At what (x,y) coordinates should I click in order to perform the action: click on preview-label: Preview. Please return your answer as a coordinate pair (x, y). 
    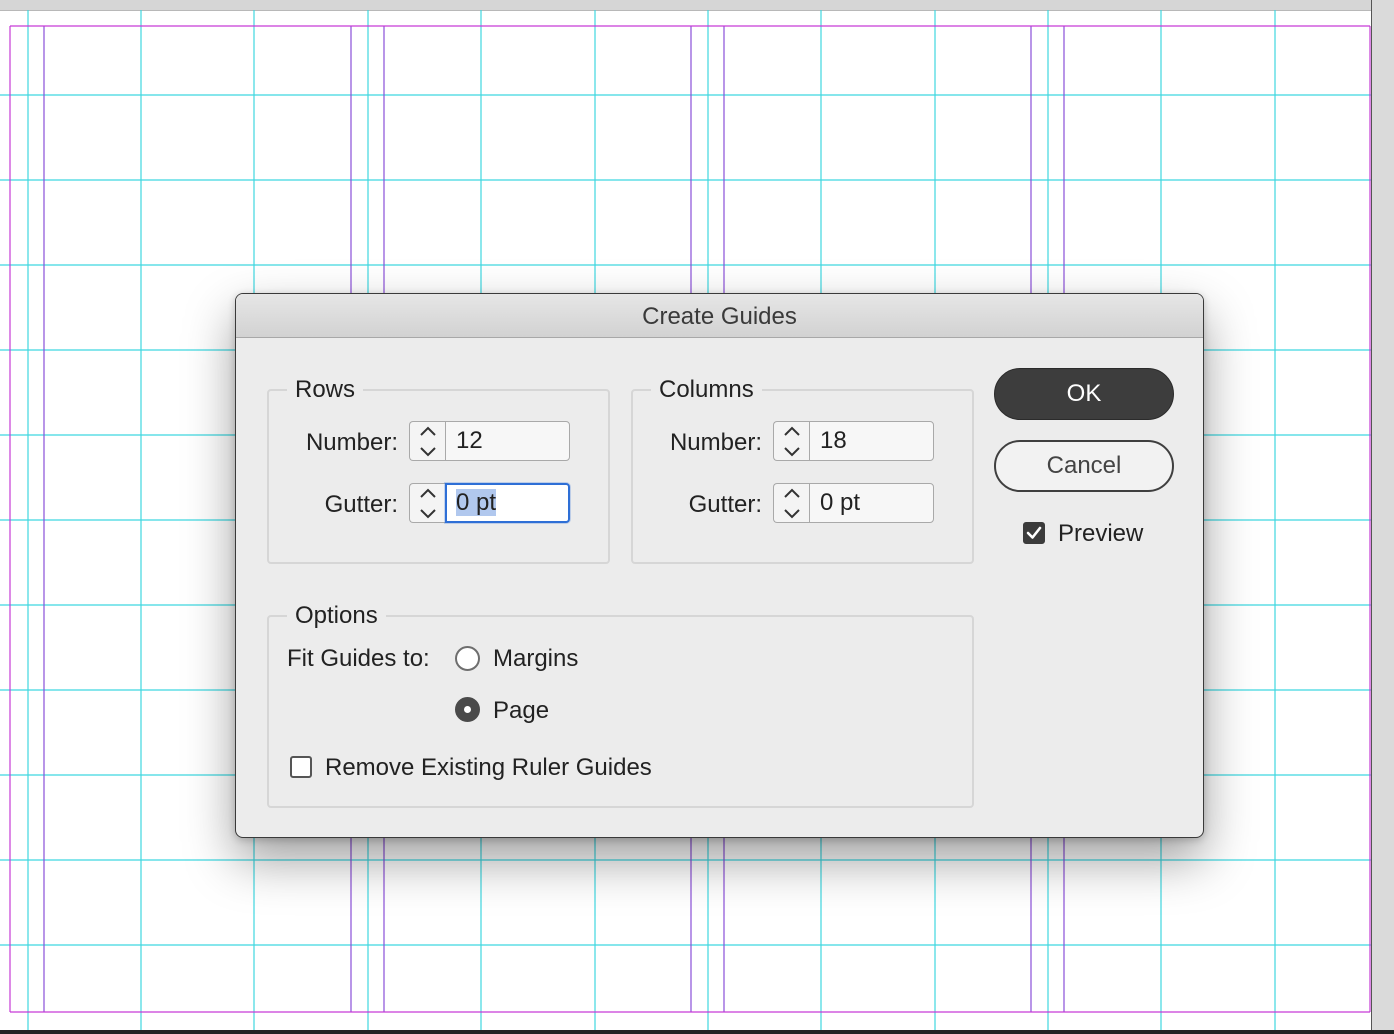
    Looking at the image, I should click on (1100, 534).